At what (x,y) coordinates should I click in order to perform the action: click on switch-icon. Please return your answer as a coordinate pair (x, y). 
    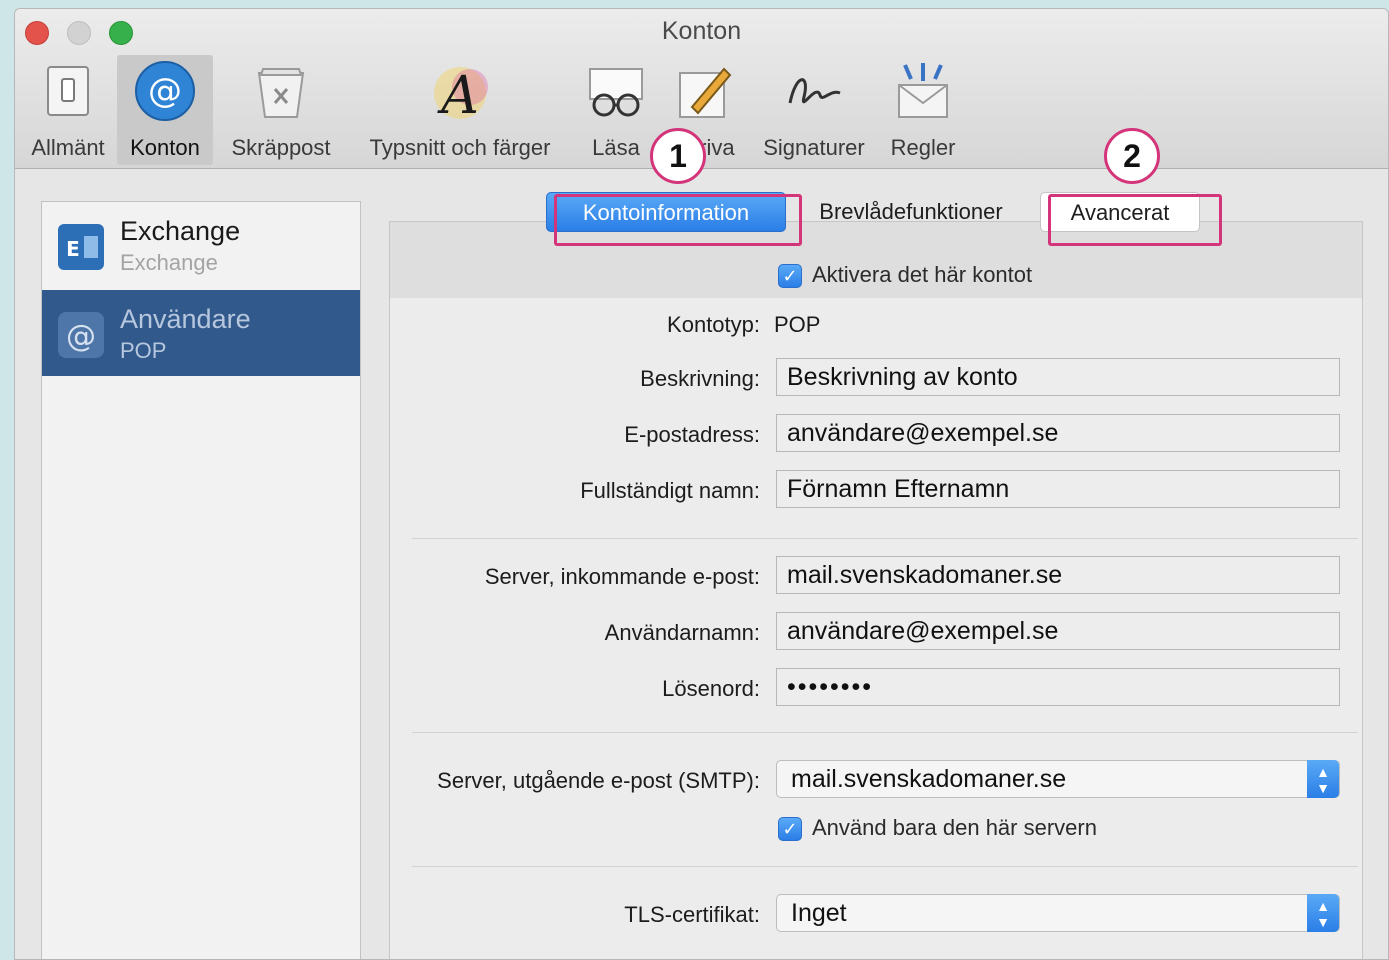
    Looking at the image, I should click on (68, 91).